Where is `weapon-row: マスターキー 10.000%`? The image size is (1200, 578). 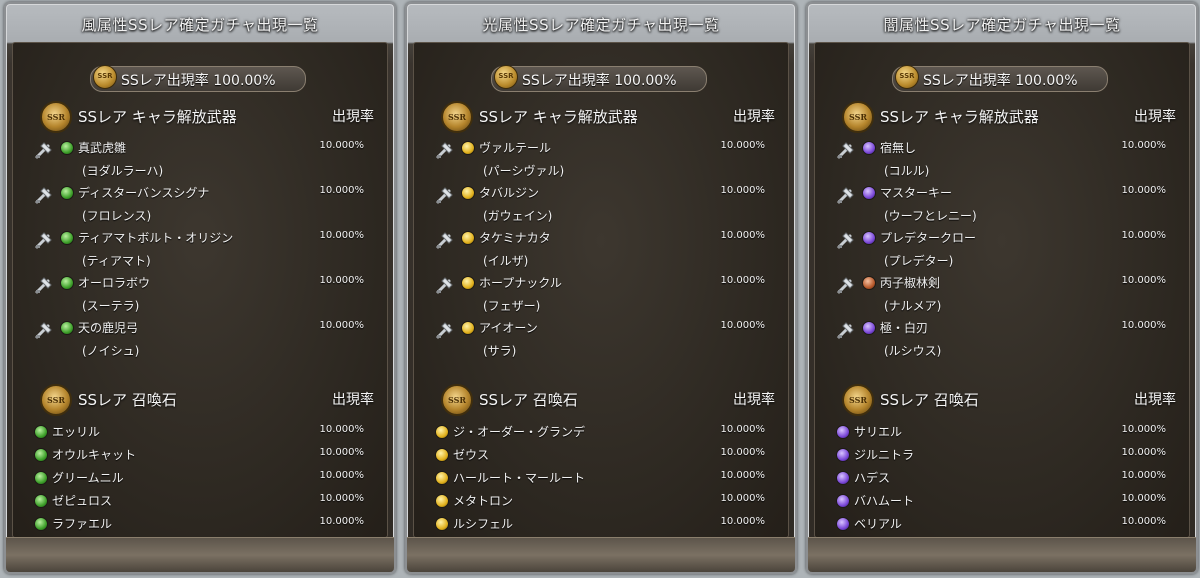 weapon-row: マスターキー 10.000% is located at coordinates (1001, 194).